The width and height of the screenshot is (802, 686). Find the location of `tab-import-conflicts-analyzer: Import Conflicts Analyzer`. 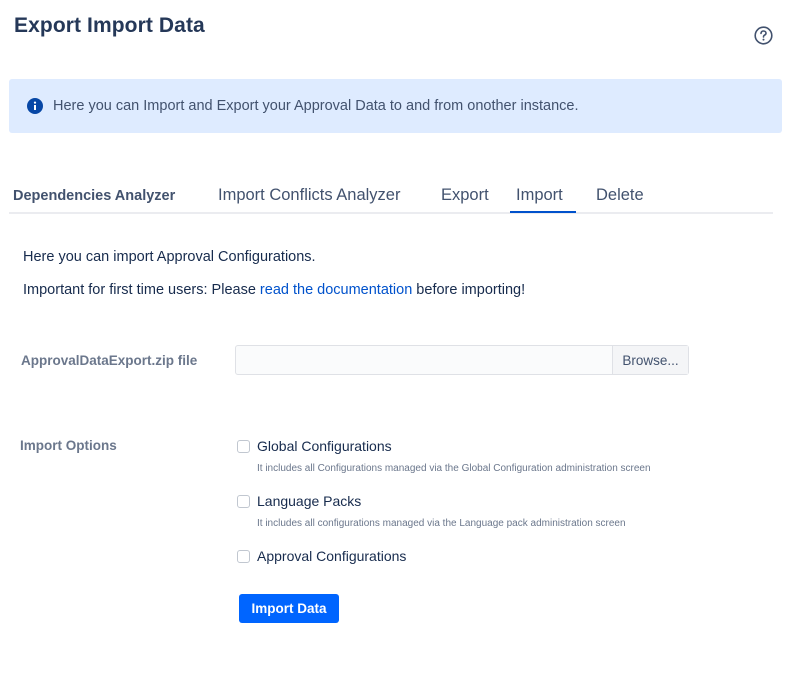

tab-import-conflicts-analyzer: Import Conflicts Analyzer is located at coordinates (309, 195).